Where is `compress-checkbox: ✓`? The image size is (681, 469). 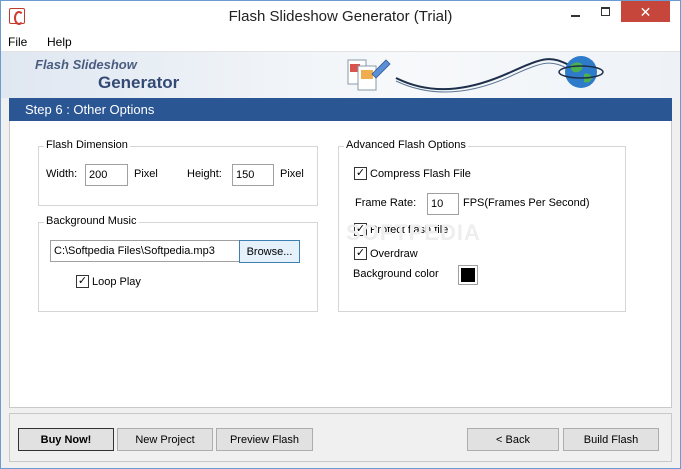
compress-checkbox: ✓ is located at coordinates (360, 173).